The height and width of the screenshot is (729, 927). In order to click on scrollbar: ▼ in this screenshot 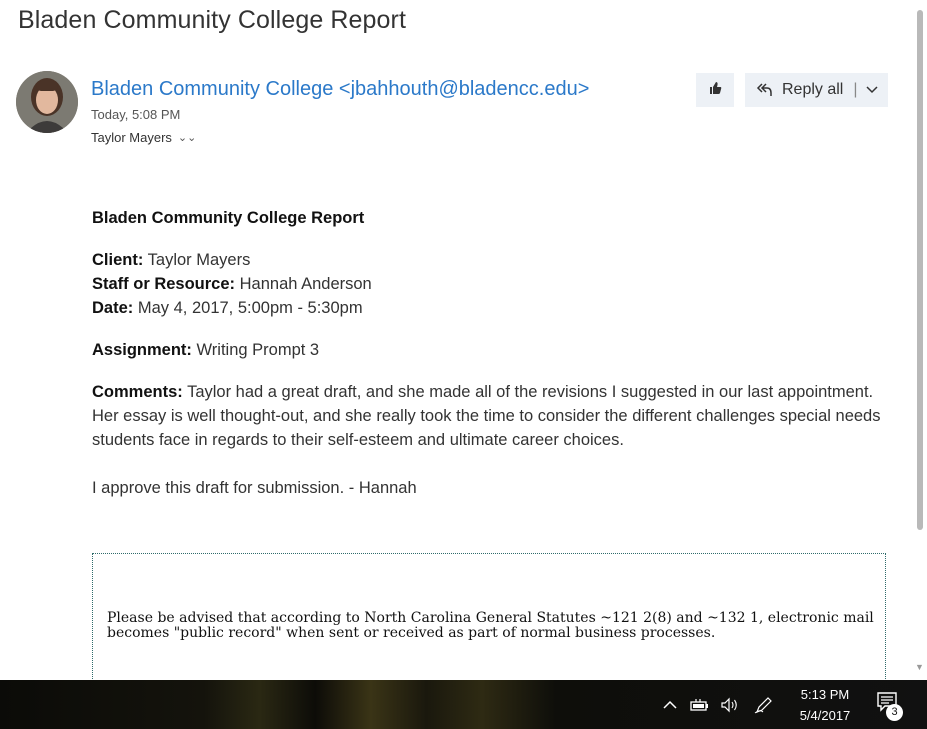, I will do `click(920, 340)`.